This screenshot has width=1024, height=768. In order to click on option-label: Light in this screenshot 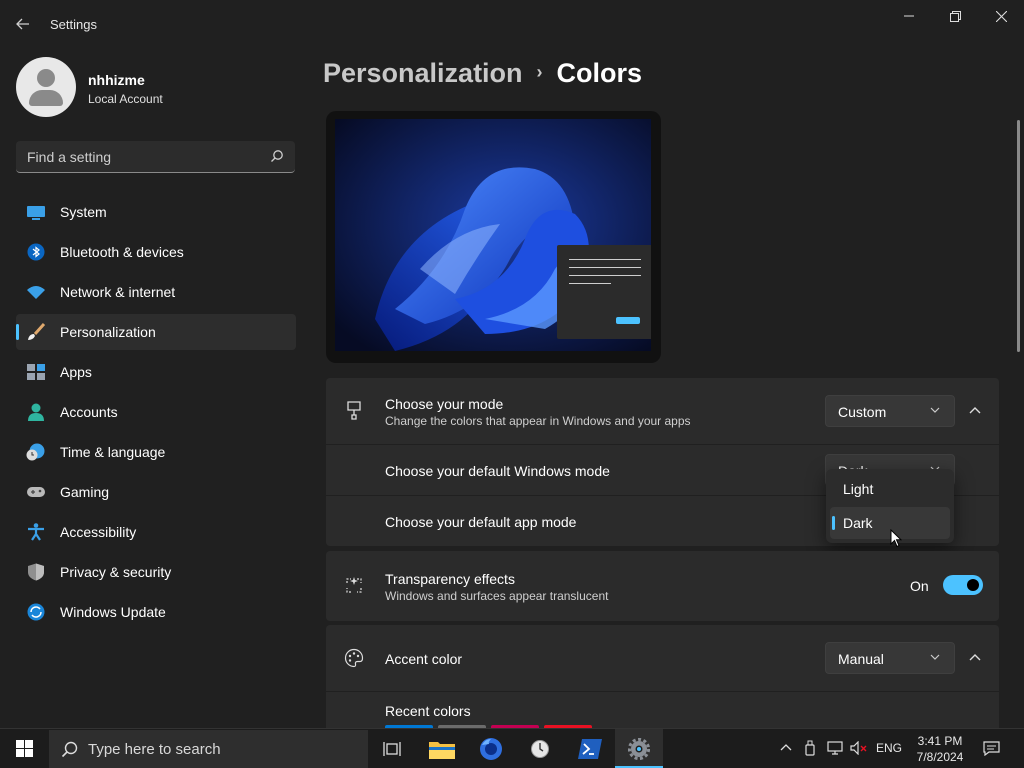, I will do `click(858, 489)`.